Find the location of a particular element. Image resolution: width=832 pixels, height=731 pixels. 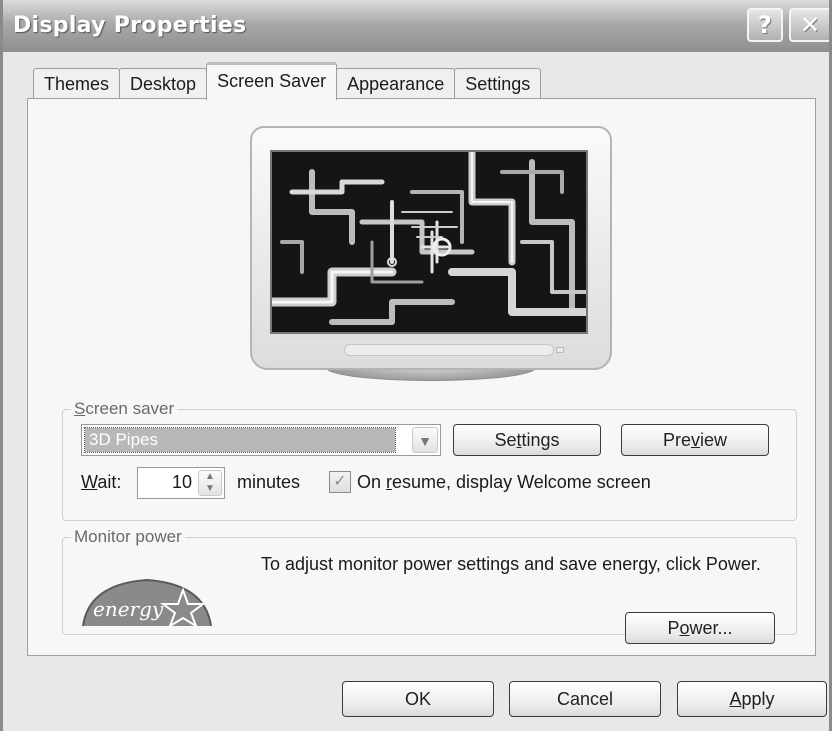

energy-star-logo: energy is located at coordinates (147, 603).